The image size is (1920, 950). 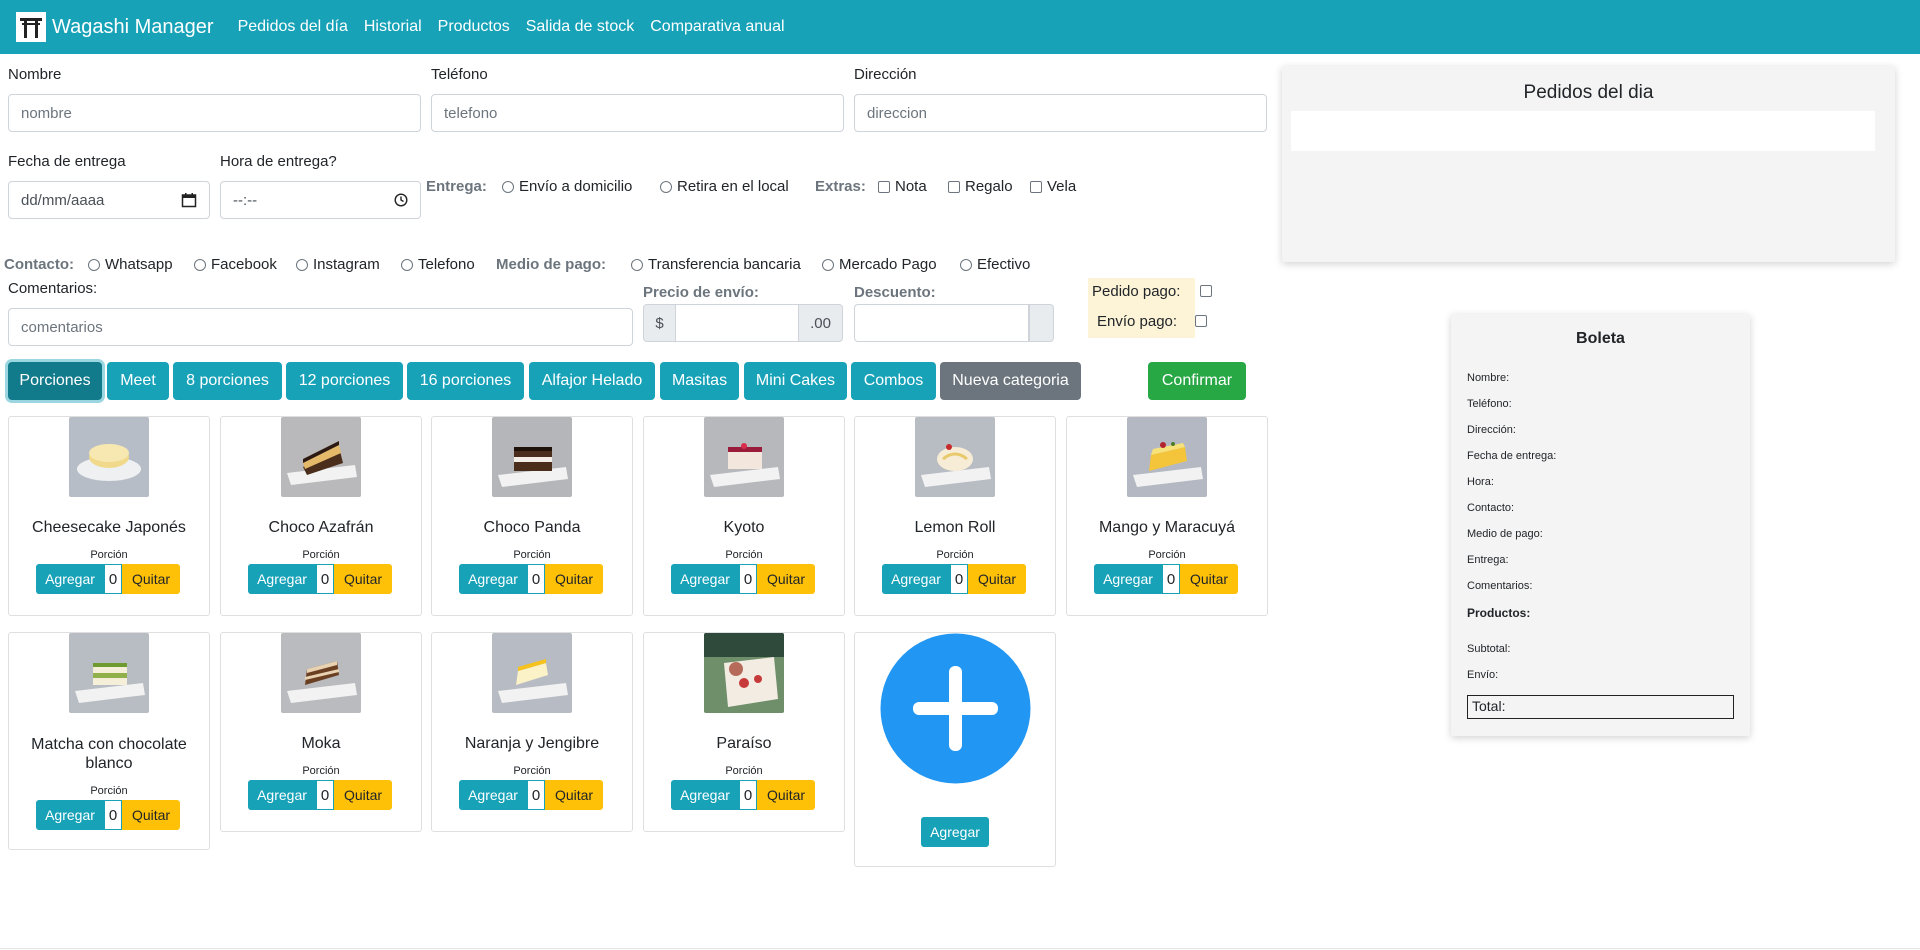 What do you see at coordinates (955, 708) in the screenshot?
I see `plus-circle-icon` at bounding box center [955, 708].